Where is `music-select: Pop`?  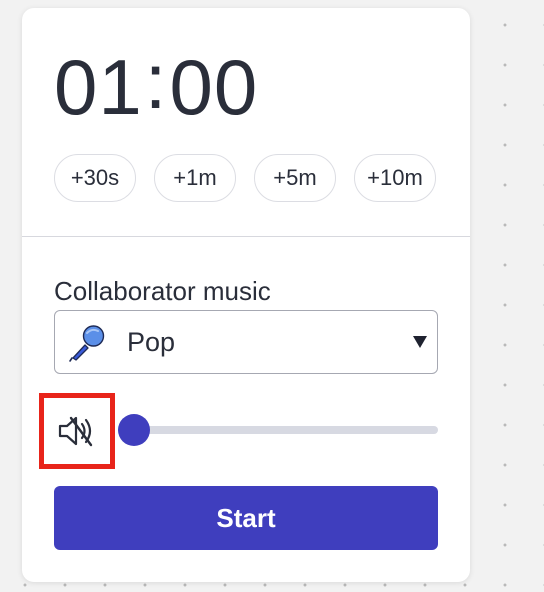 music-select: Pop is located at coordinates (246, 342).